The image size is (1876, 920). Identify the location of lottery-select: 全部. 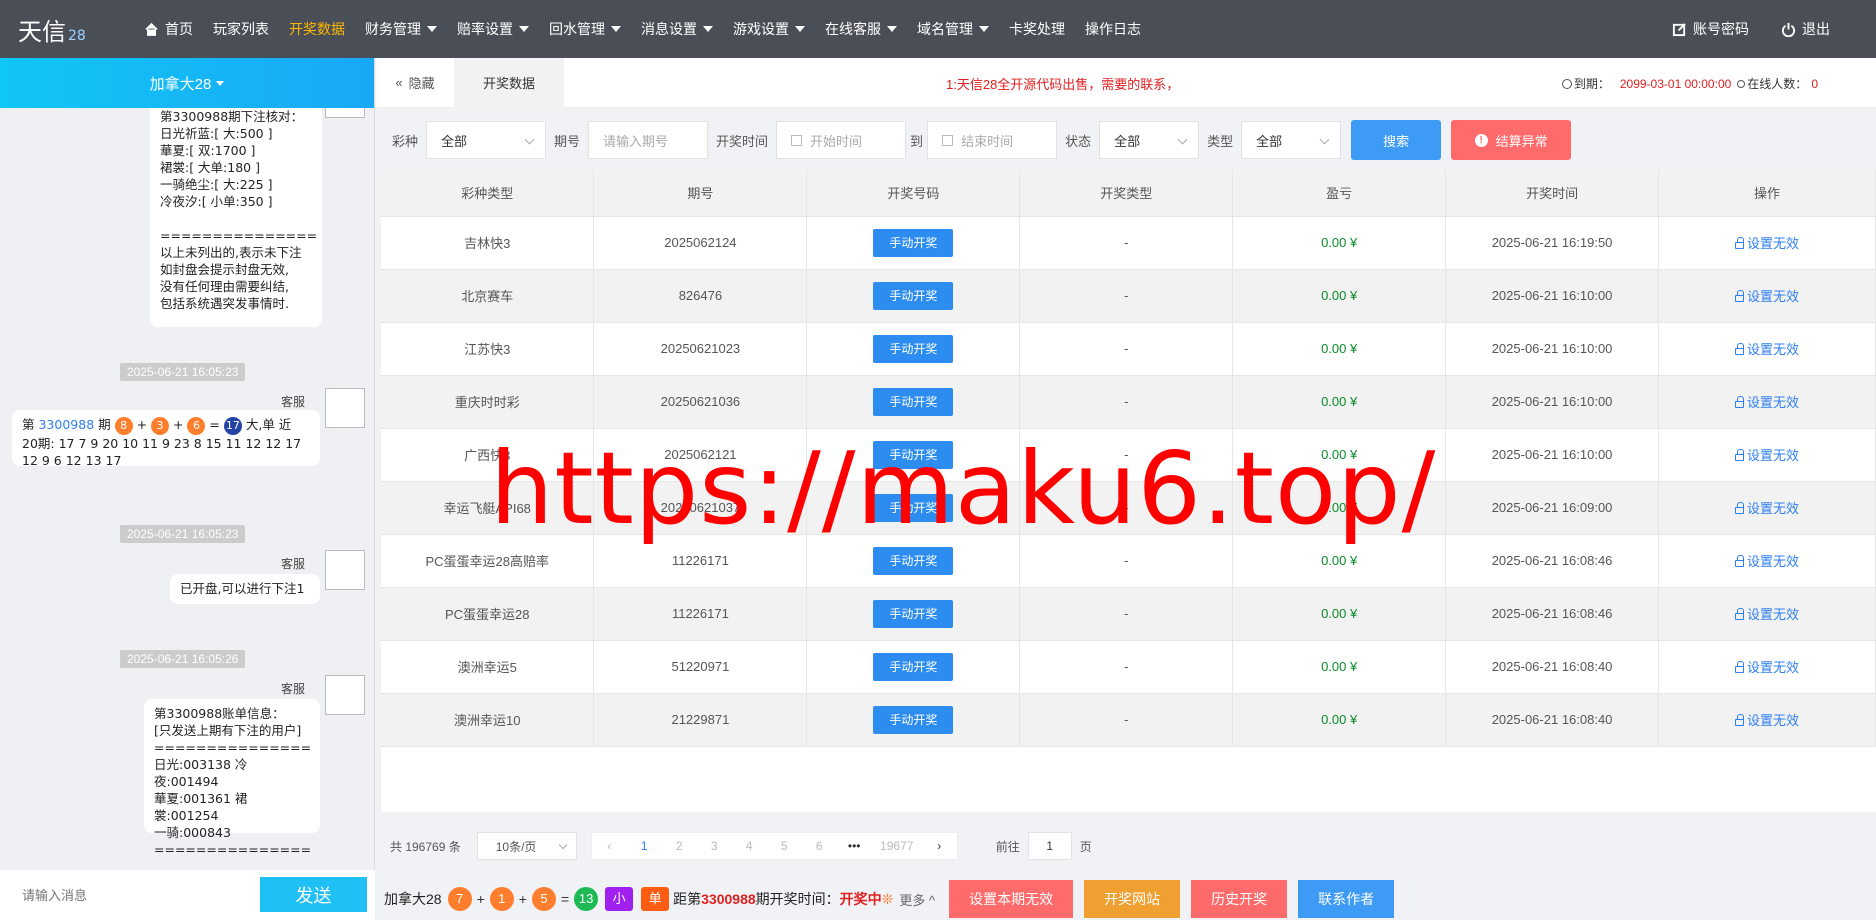
(486, 140).